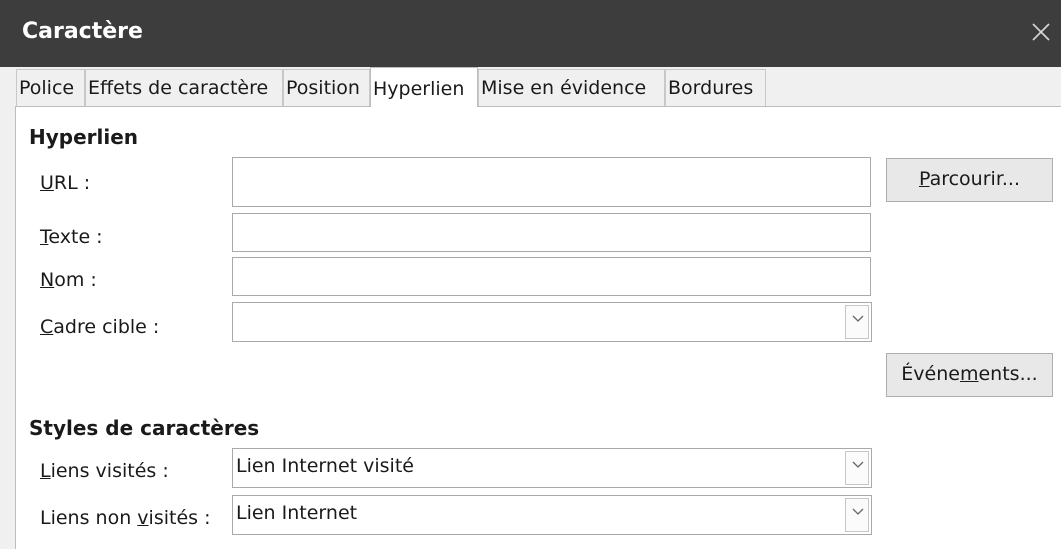  Describe the element at coordinates (1041, 32) in the screenshot. I see `close-icon` at that location.